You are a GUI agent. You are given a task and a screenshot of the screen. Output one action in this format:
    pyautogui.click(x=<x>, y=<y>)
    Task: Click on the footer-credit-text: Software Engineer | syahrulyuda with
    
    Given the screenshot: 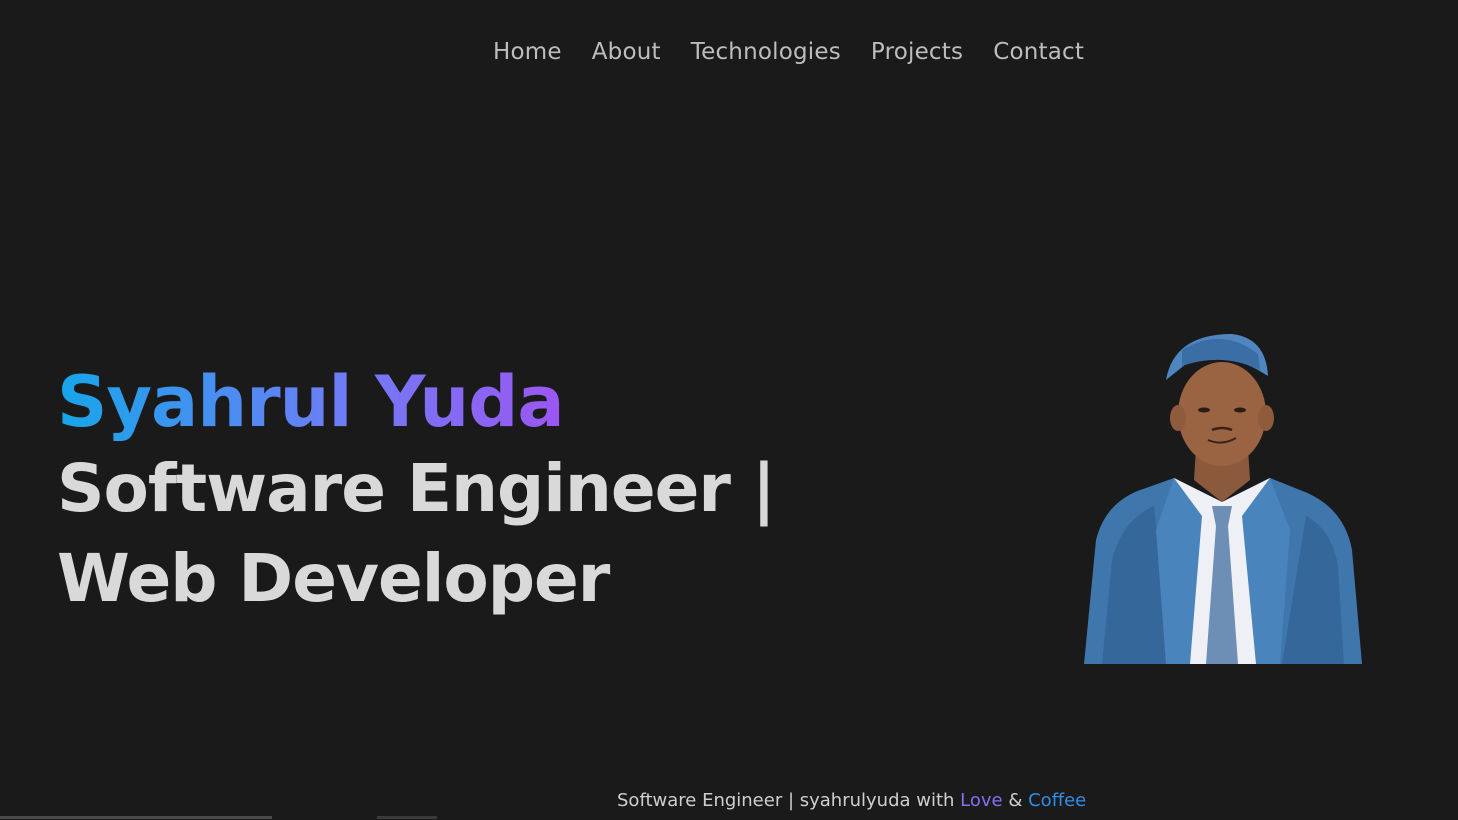 What is the action you would take?
    pyautogui.click(x=789, y=800)
    